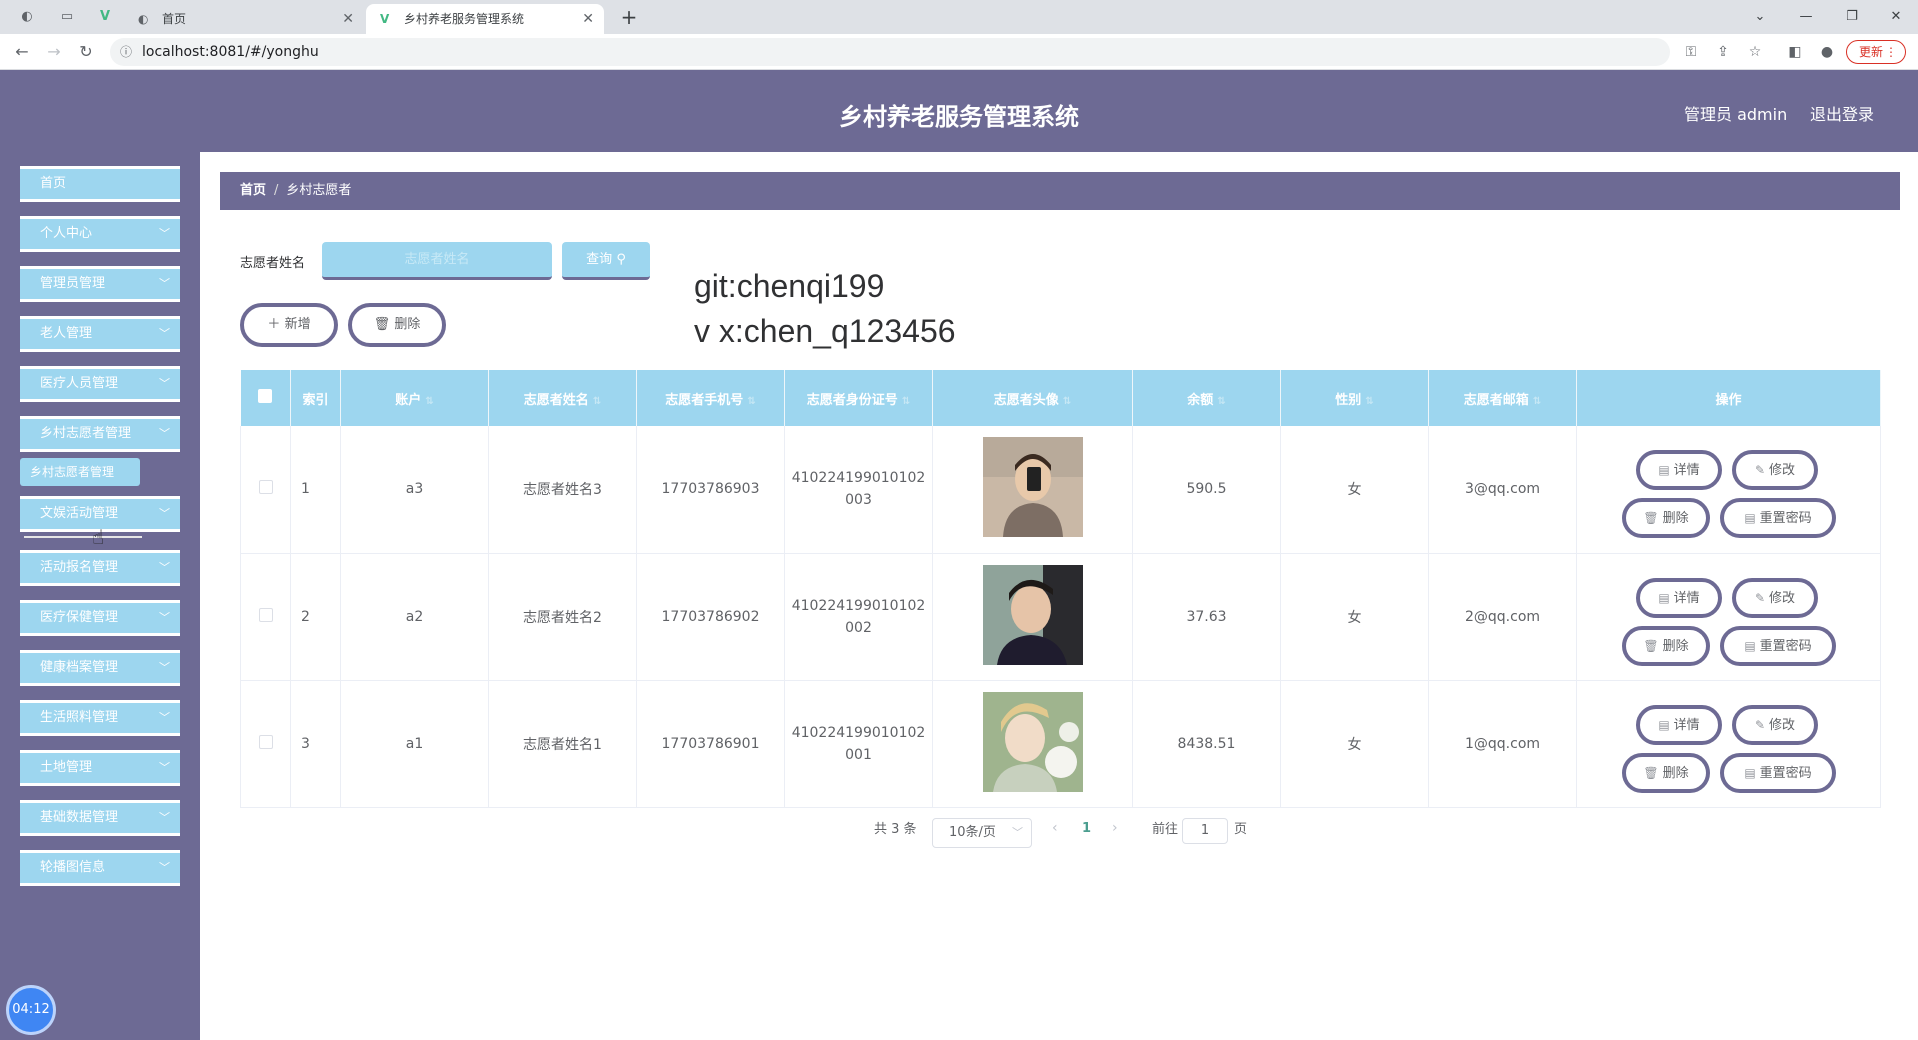 This screenshot has width=1918, height=1040. What do you see at coordinates (1876, 52) in the screenshot?
I see `update-button: 更新 ⋮` at bounding box center [1876, 52].